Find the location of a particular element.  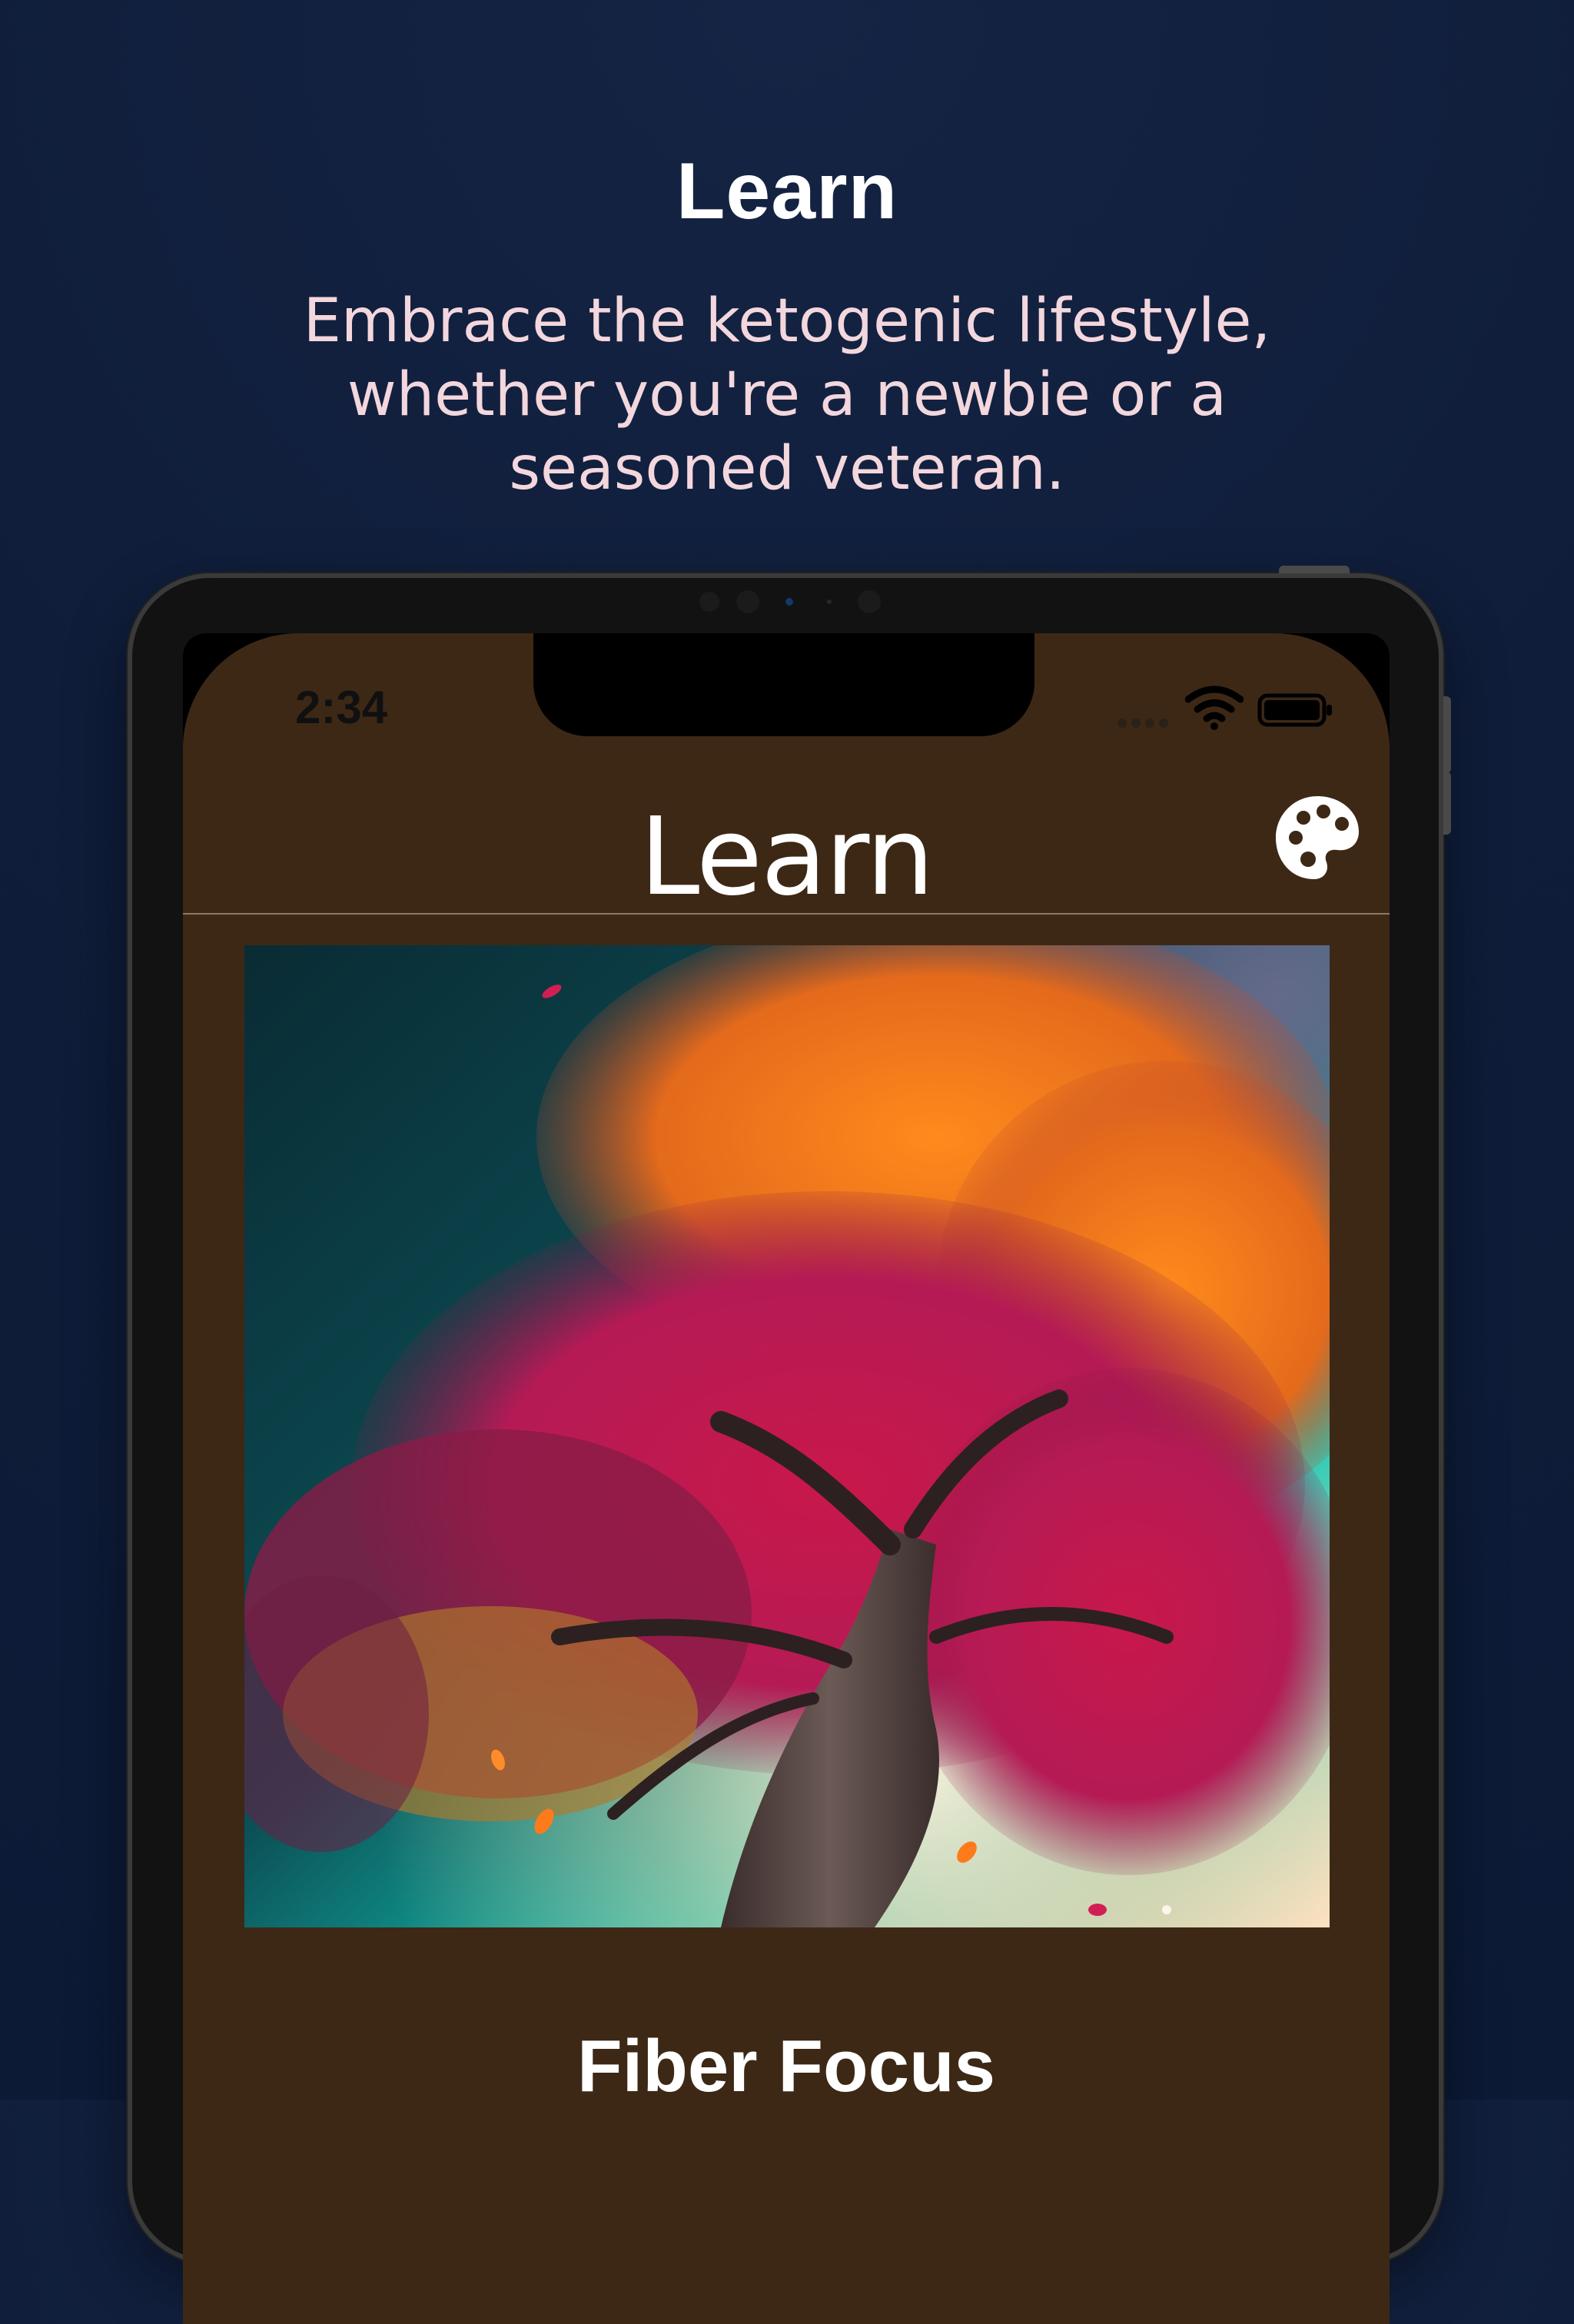

palette-icon is located at coordinates (1317, 837).